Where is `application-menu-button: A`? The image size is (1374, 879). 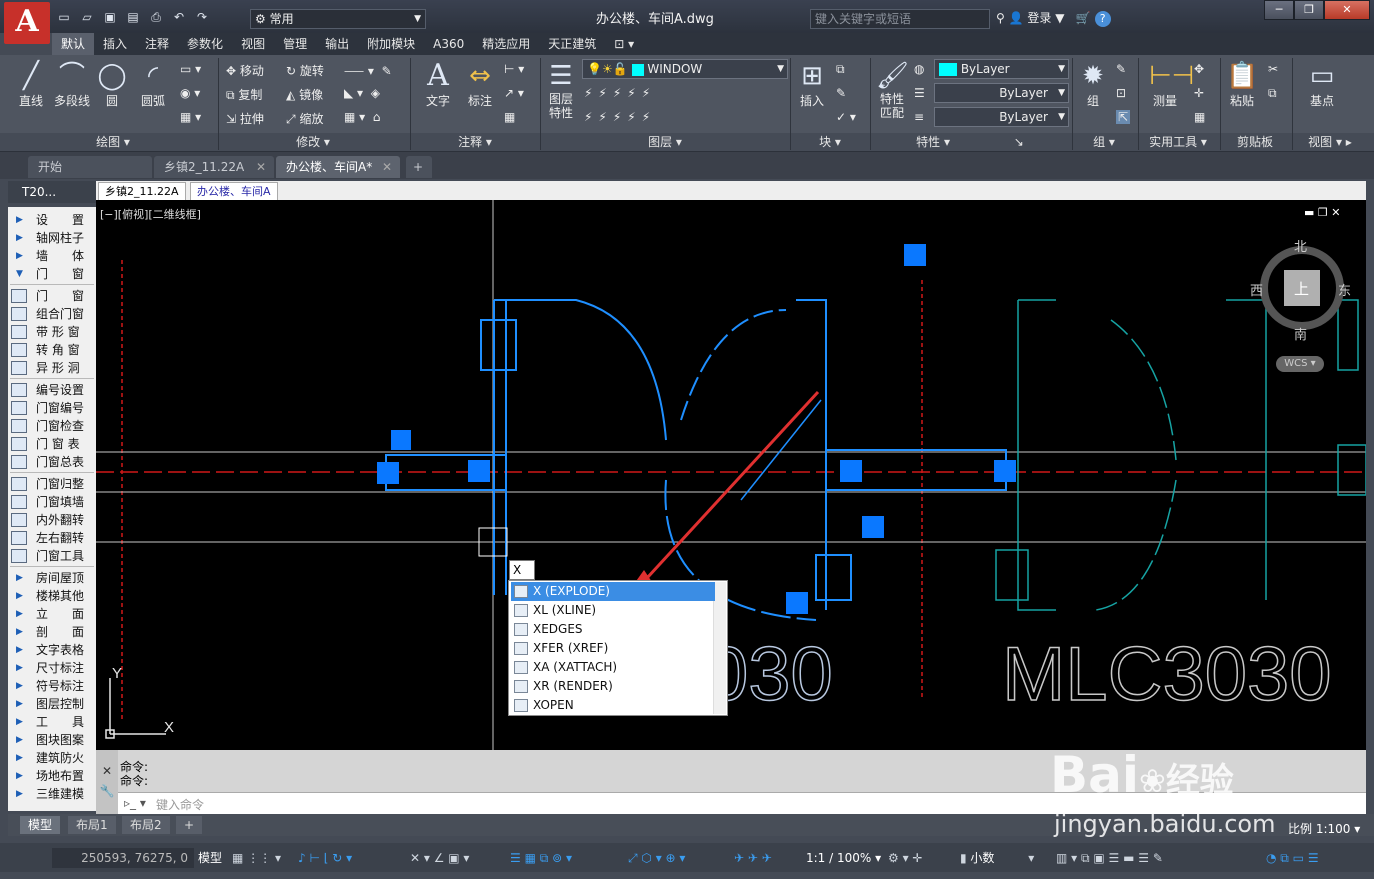 application-menu-button: A is located at coordinates (27, 23).